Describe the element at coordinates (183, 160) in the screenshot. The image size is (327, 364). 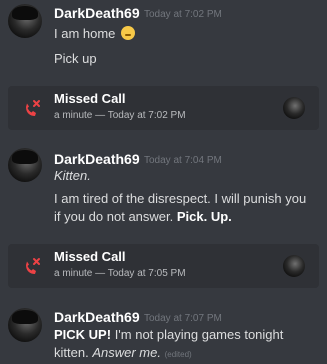
I see `message-timestamp: Today at 7:04 PM` at that location.